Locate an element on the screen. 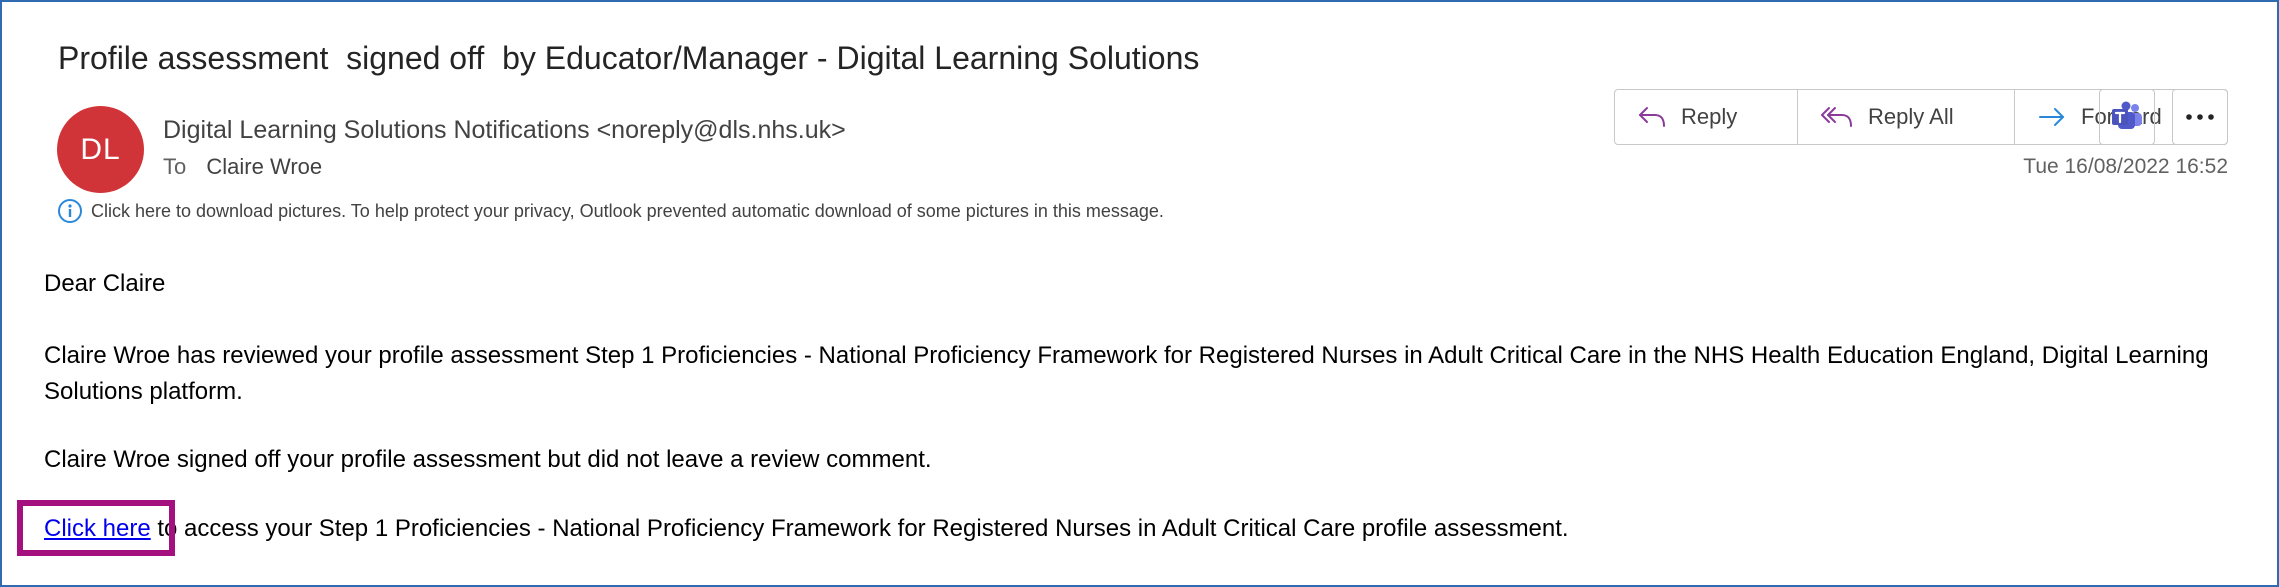 This screenshot has width=2279, height=587. reply-icon is located at coordinates (1652, 117).